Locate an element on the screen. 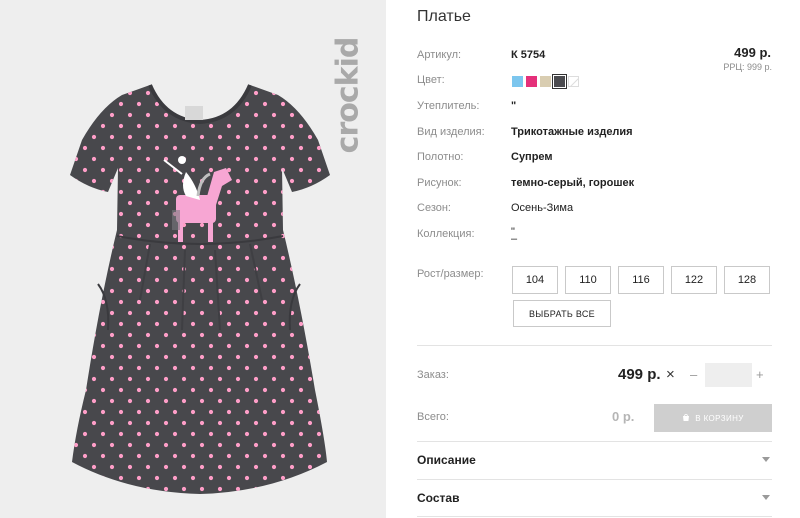 Image resolution: width=800 pixels, height=518 pixels. size-button-116: 116 is located at coordinates (641, 280).